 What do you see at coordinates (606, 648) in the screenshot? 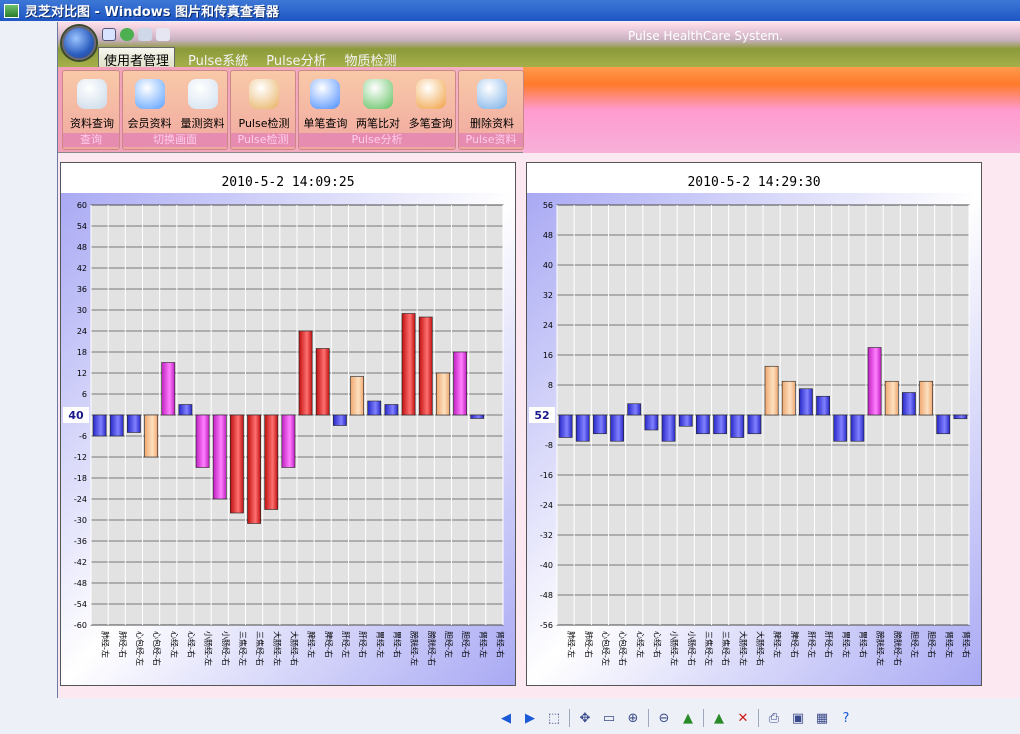
I see `x-tick-label: 心包经-左` at bounding box center [606, 648].